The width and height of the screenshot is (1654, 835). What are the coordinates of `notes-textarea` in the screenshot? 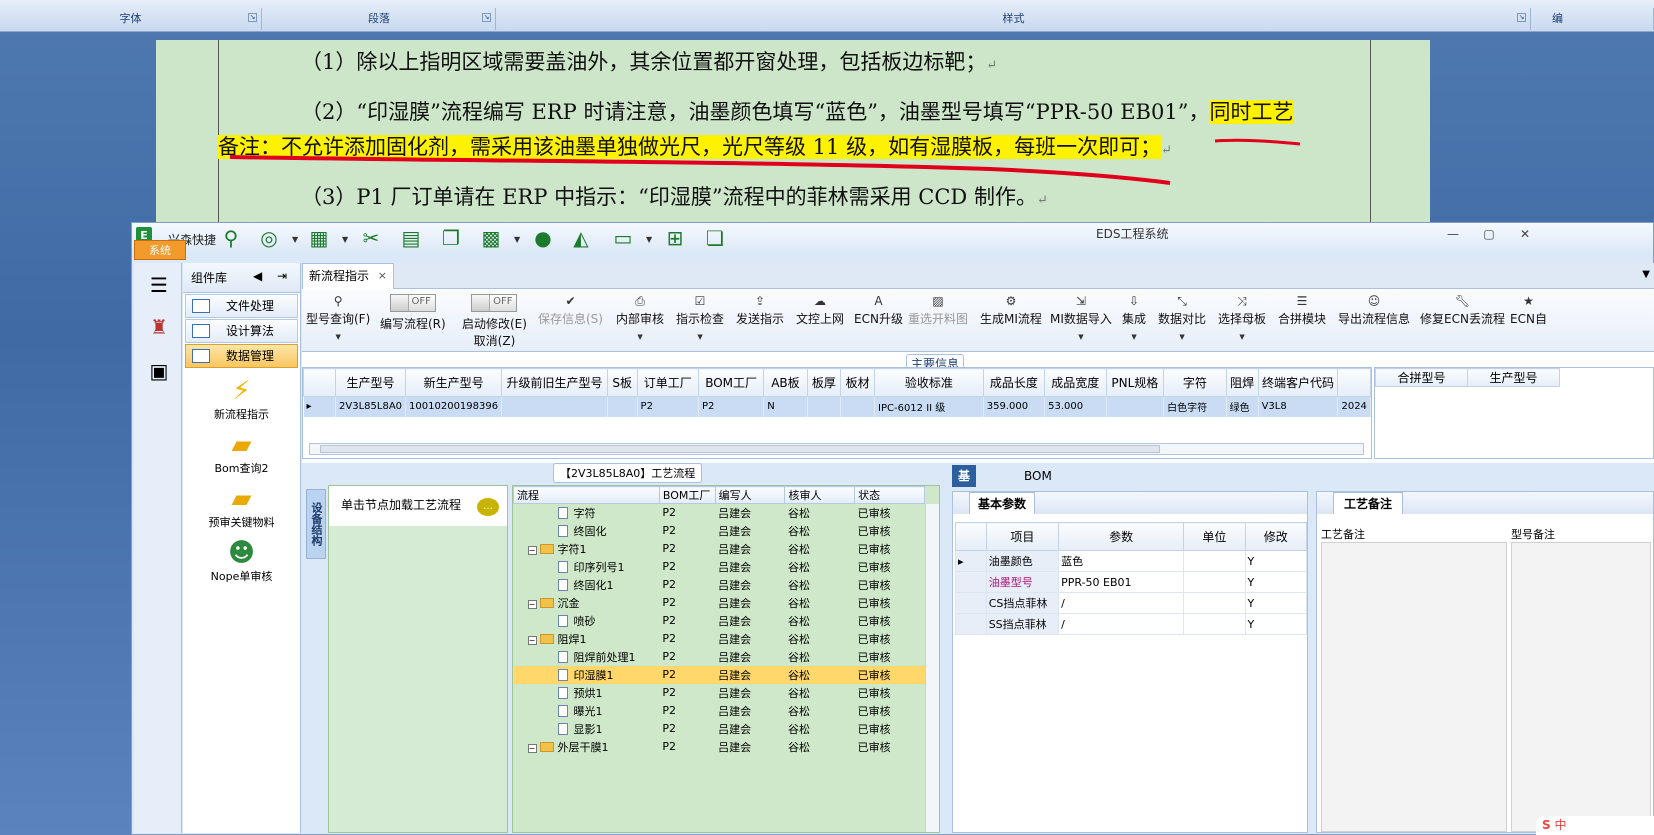 It's located at (1414, 687).